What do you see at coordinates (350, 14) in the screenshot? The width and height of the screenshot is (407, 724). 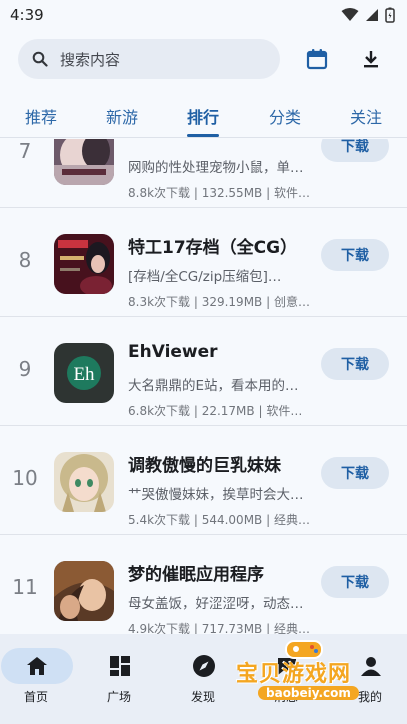 I see `wifi-icon` at bounding box center [350, 14].